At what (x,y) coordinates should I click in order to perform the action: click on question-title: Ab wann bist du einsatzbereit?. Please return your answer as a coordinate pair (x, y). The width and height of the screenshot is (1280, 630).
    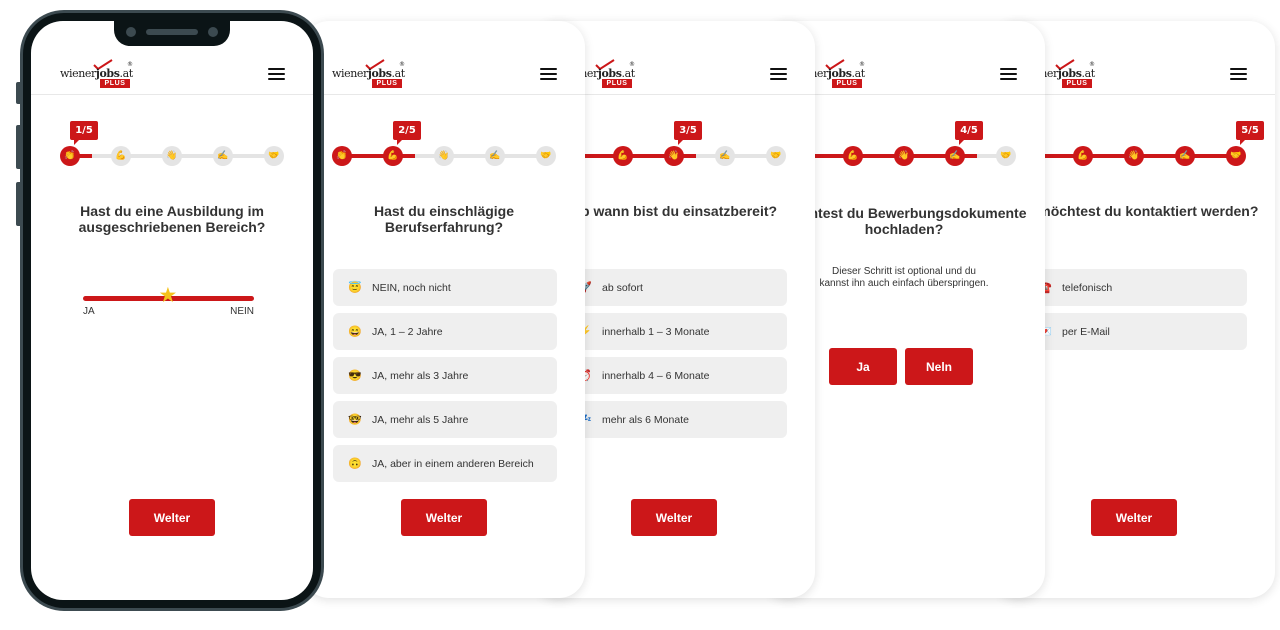
    Looking at the image, I should click on (674, 211).